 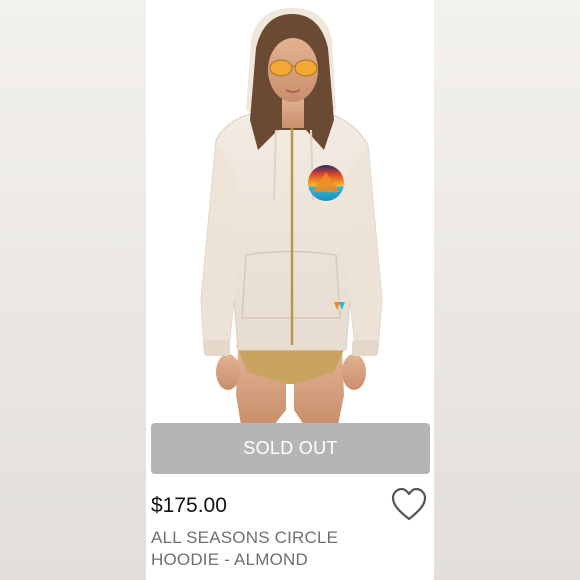 I want to click on product-title: ALL SEASONS CIRCLE HOODIE - ALMOND, so click(x=263, y=549).